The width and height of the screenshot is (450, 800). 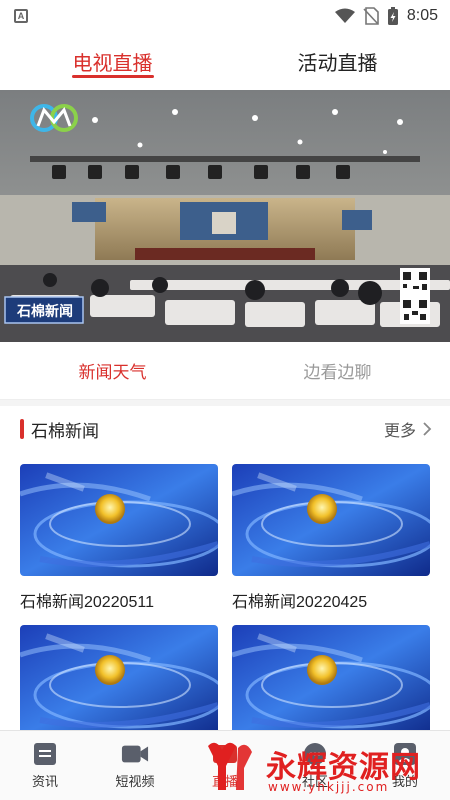 What do you see at coordinates (45, 754) in the screenshot?
I see `news-icon` at bounding box center [45, 754].